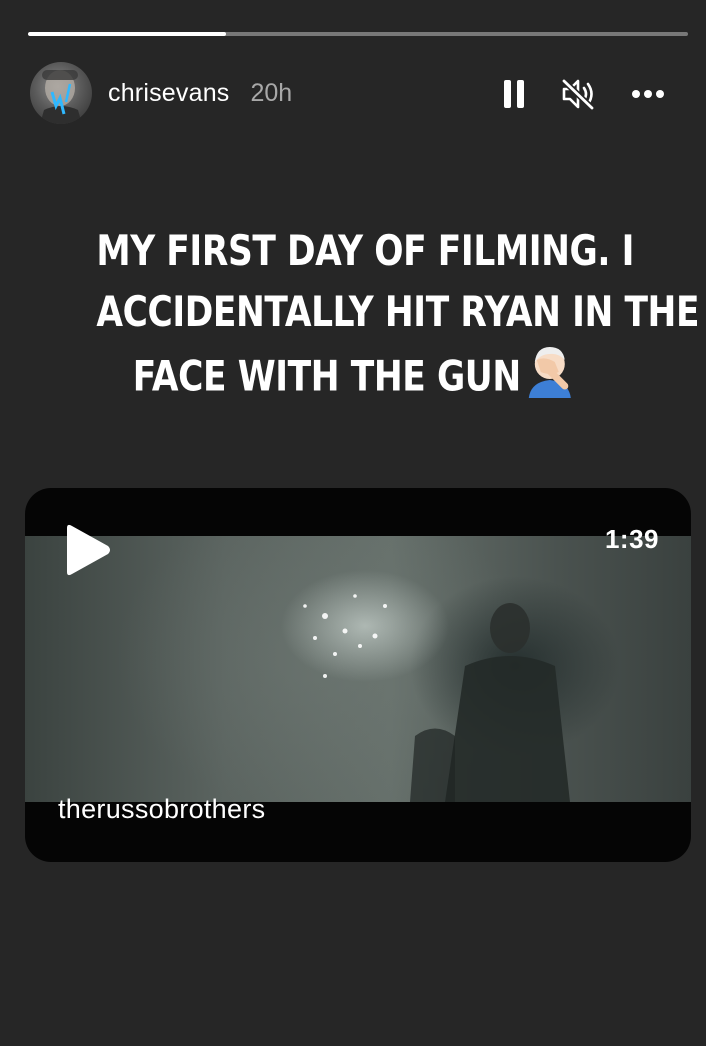 This screenshot has width=706, height=1046. What do you see at coordinates (631, 539) in the screenshot?
I see `video-duration: 1:39` at bounding box center [631, 539].